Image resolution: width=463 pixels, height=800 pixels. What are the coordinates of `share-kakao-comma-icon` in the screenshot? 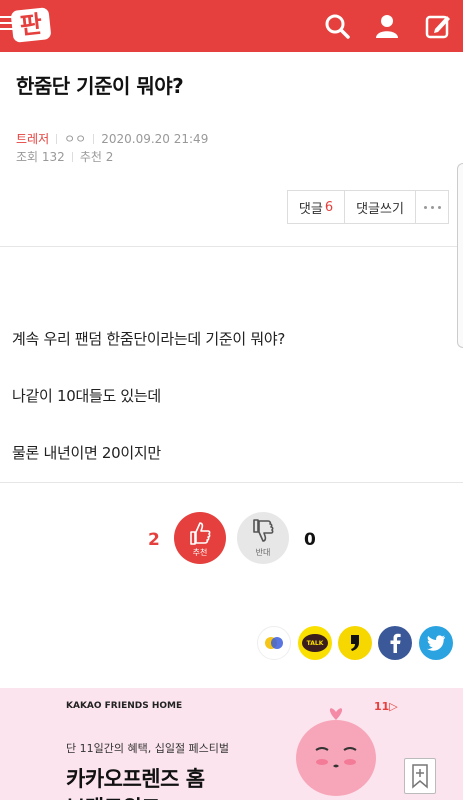 It's located at (355, 643).